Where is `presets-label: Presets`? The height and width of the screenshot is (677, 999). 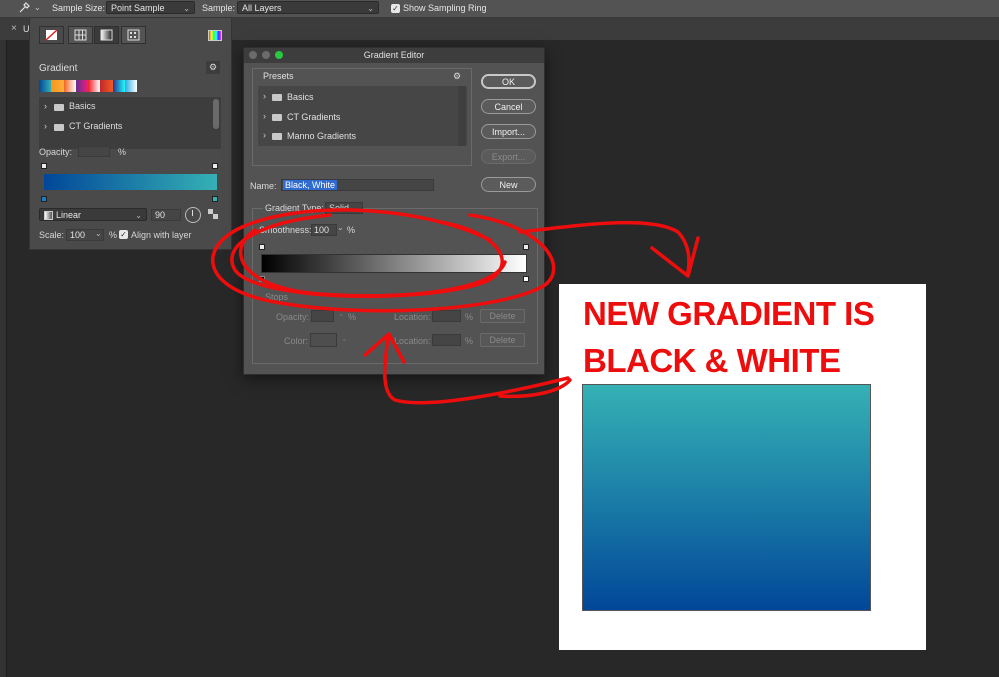 presets-label: Presets is located at coordinates (278, 76).